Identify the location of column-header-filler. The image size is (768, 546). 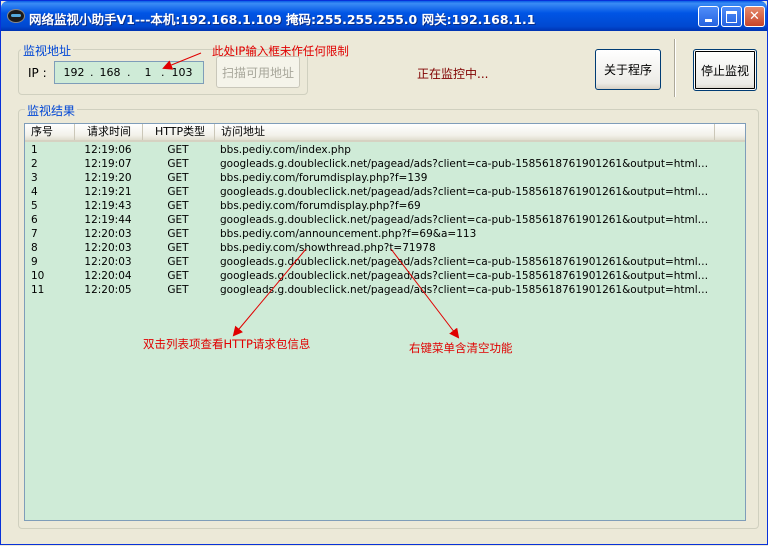
(730, 132).